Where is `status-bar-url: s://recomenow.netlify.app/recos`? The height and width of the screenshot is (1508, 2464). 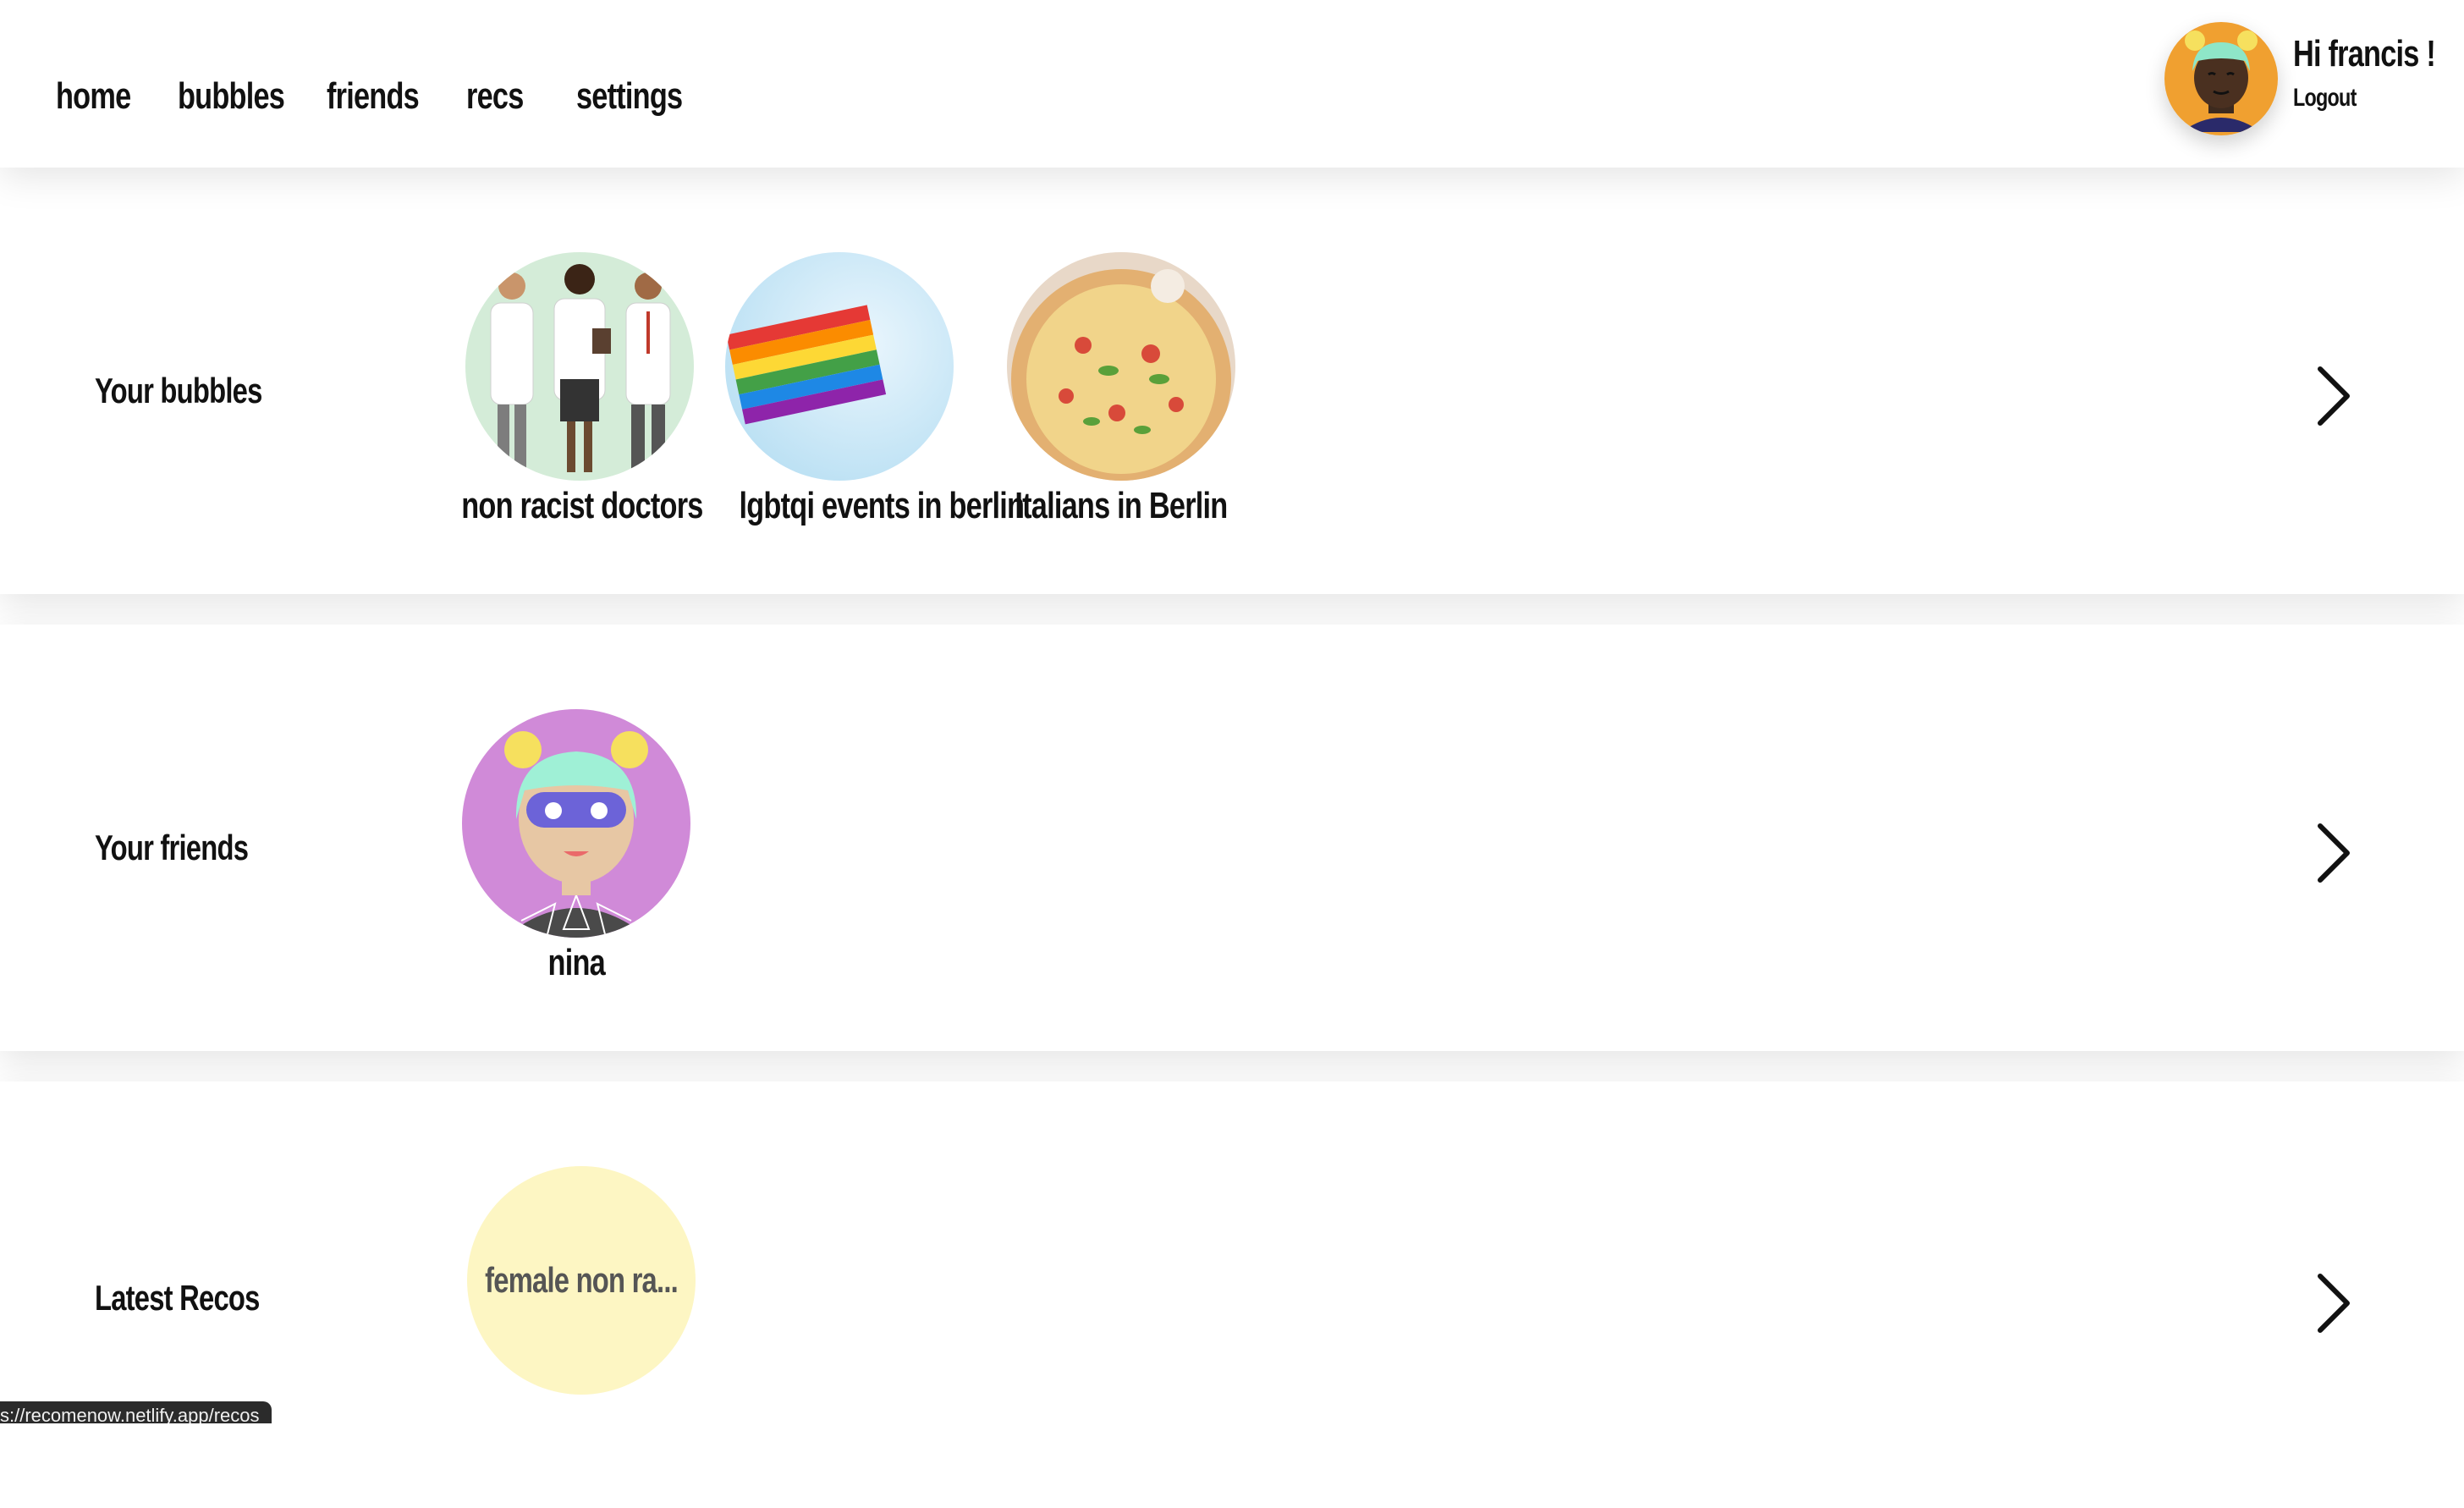 status-bar-url: s://recomenow.netlify.app/recos is located at coordinates (136, 1412).